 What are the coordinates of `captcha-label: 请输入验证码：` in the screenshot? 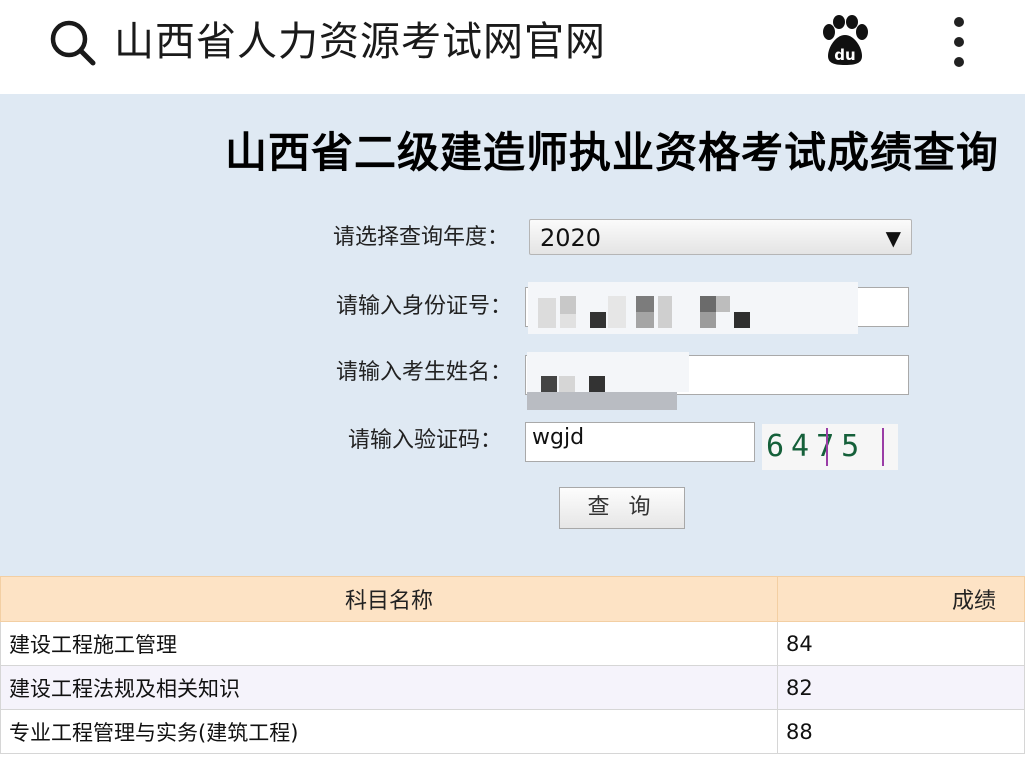 It's located at (425, 440).